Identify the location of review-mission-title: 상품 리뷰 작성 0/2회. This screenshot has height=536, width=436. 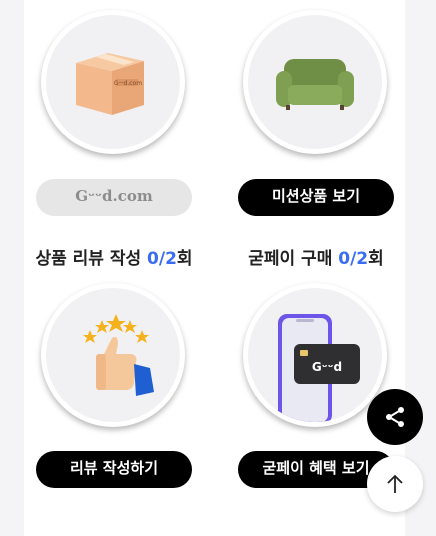
(114, 256).